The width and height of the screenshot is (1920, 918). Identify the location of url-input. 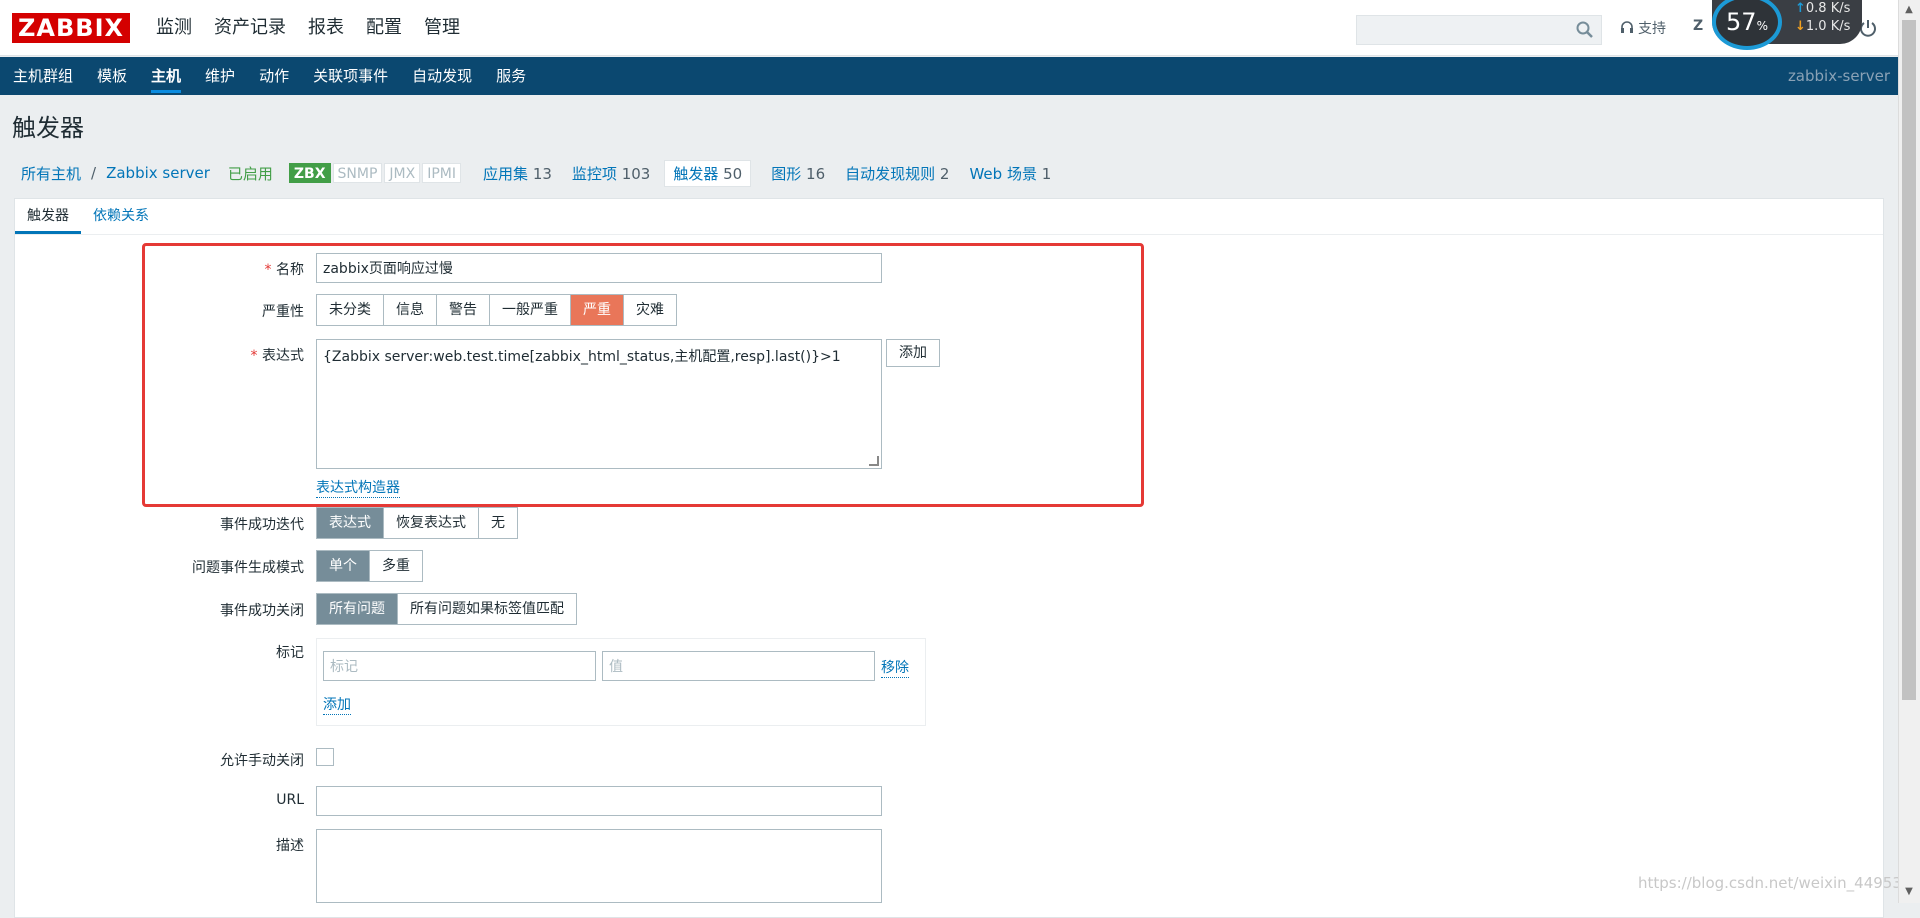
(599, 801).